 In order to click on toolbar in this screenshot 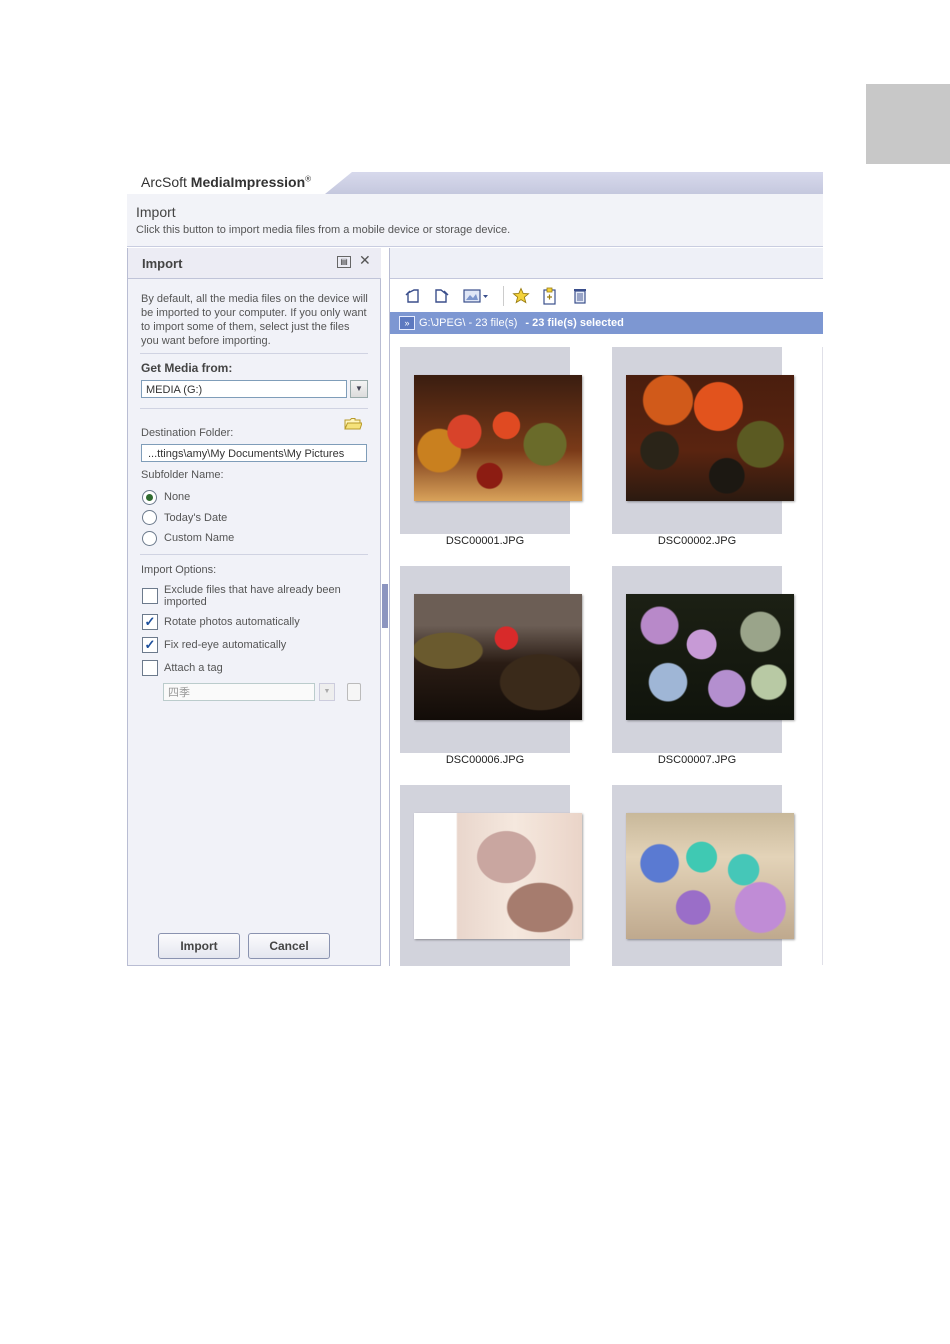, I will do `click(606, 295)`.